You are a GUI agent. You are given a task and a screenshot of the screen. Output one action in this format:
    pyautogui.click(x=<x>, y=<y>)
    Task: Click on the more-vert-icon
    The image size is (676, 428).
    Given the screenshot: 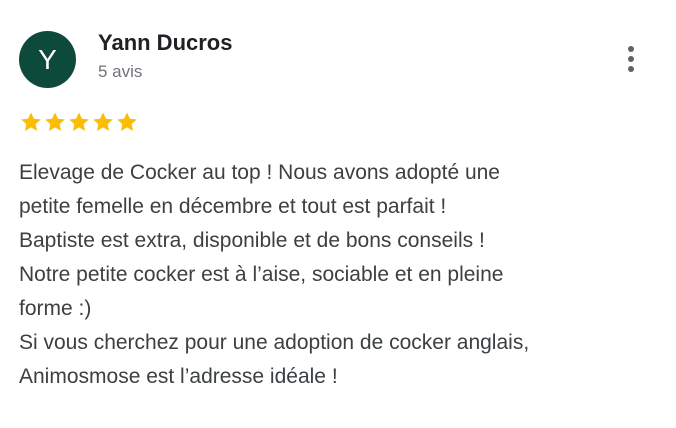 What is the action you would take?
    pyautogui.click(x=631, y=59)
    